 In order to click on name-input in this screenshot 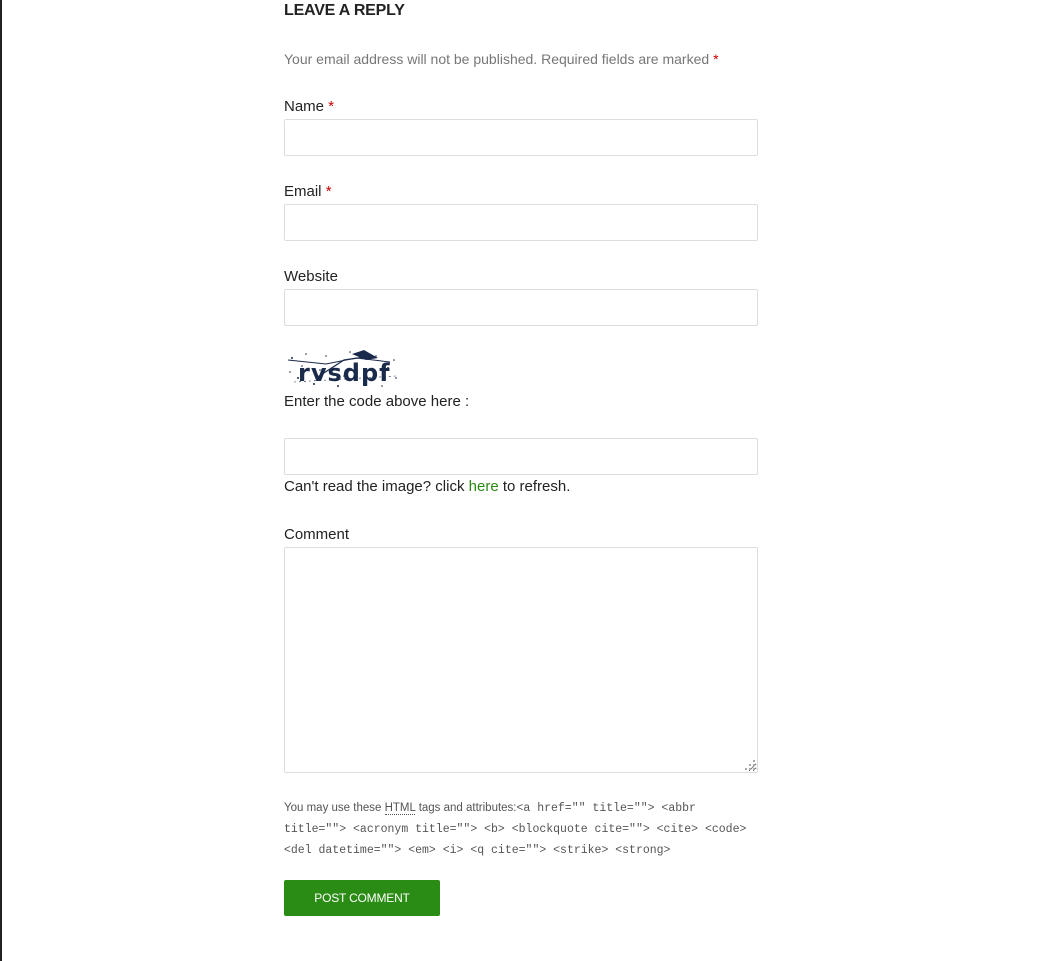, I will do `click(521, 137)`.